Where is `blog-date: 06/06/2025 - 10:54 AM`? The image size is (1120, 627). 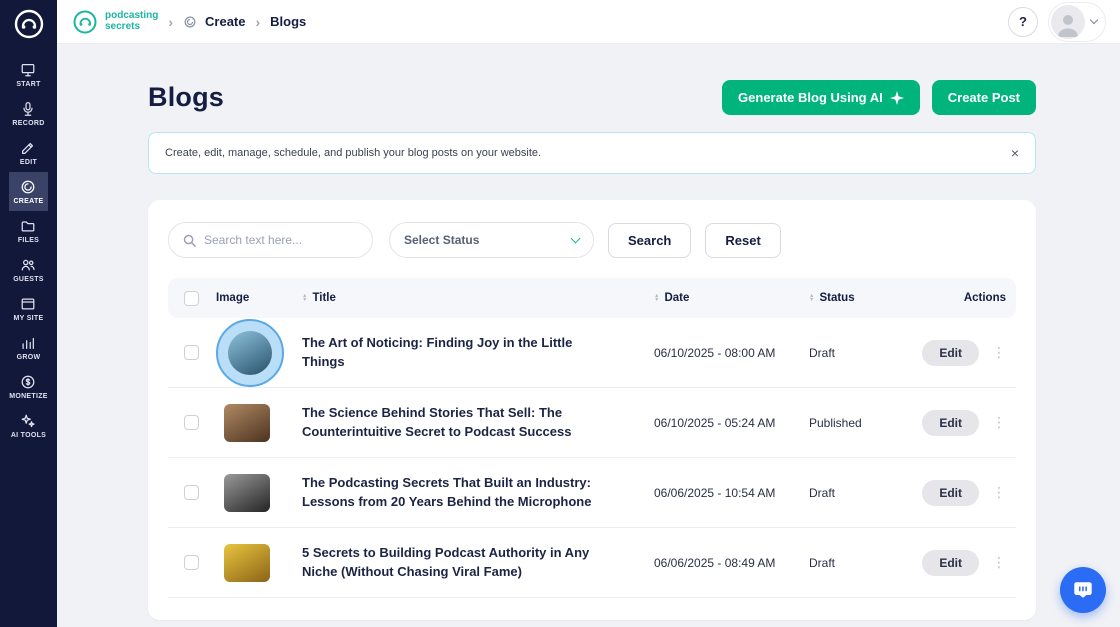 blog-date: 06/06/2025 - 10:54 AM is located at coordinates (715, 492).